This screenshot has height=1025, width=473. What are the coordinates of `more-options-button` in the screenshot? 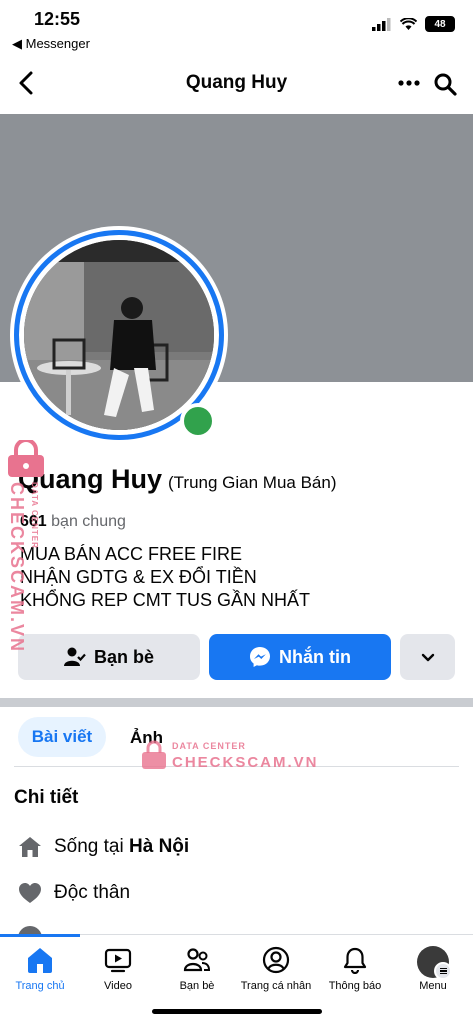 It's located at (409, 86).